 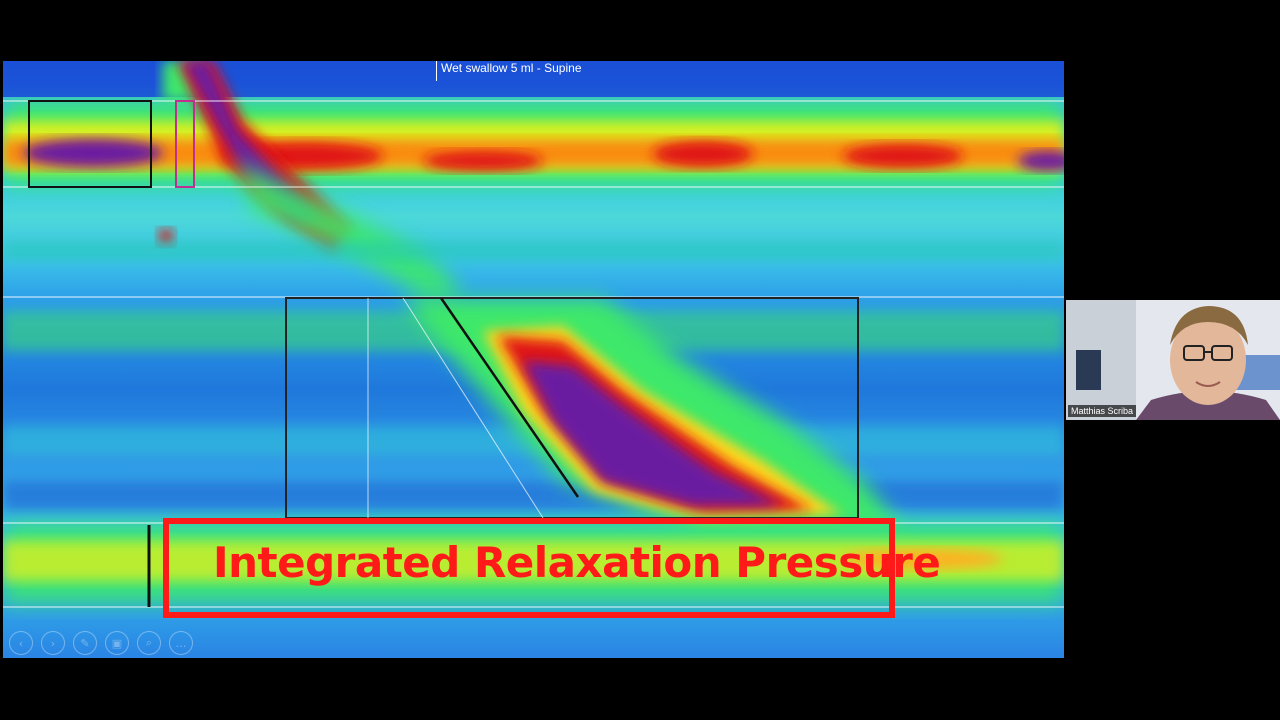 I want to click on irp-annotation-label: Integrated Relaxation Pressure, so click(x=577, y=562).